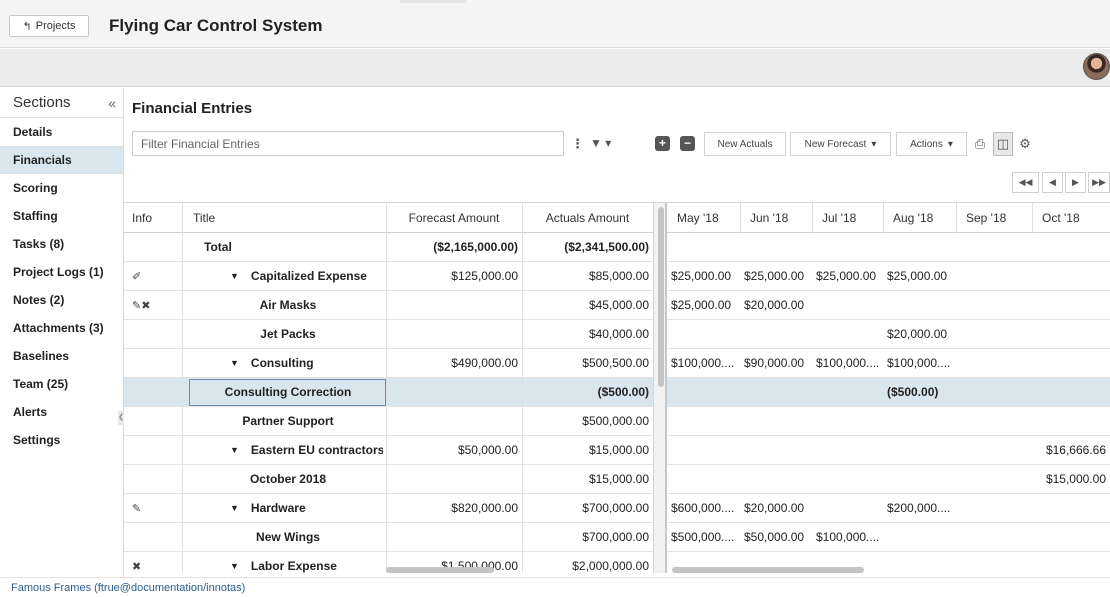  What do you see at coordinates (600, 143) in the screenshot?
I see `filter-funnel-icon: ▼ ▾` at bounding box center [600, 143].